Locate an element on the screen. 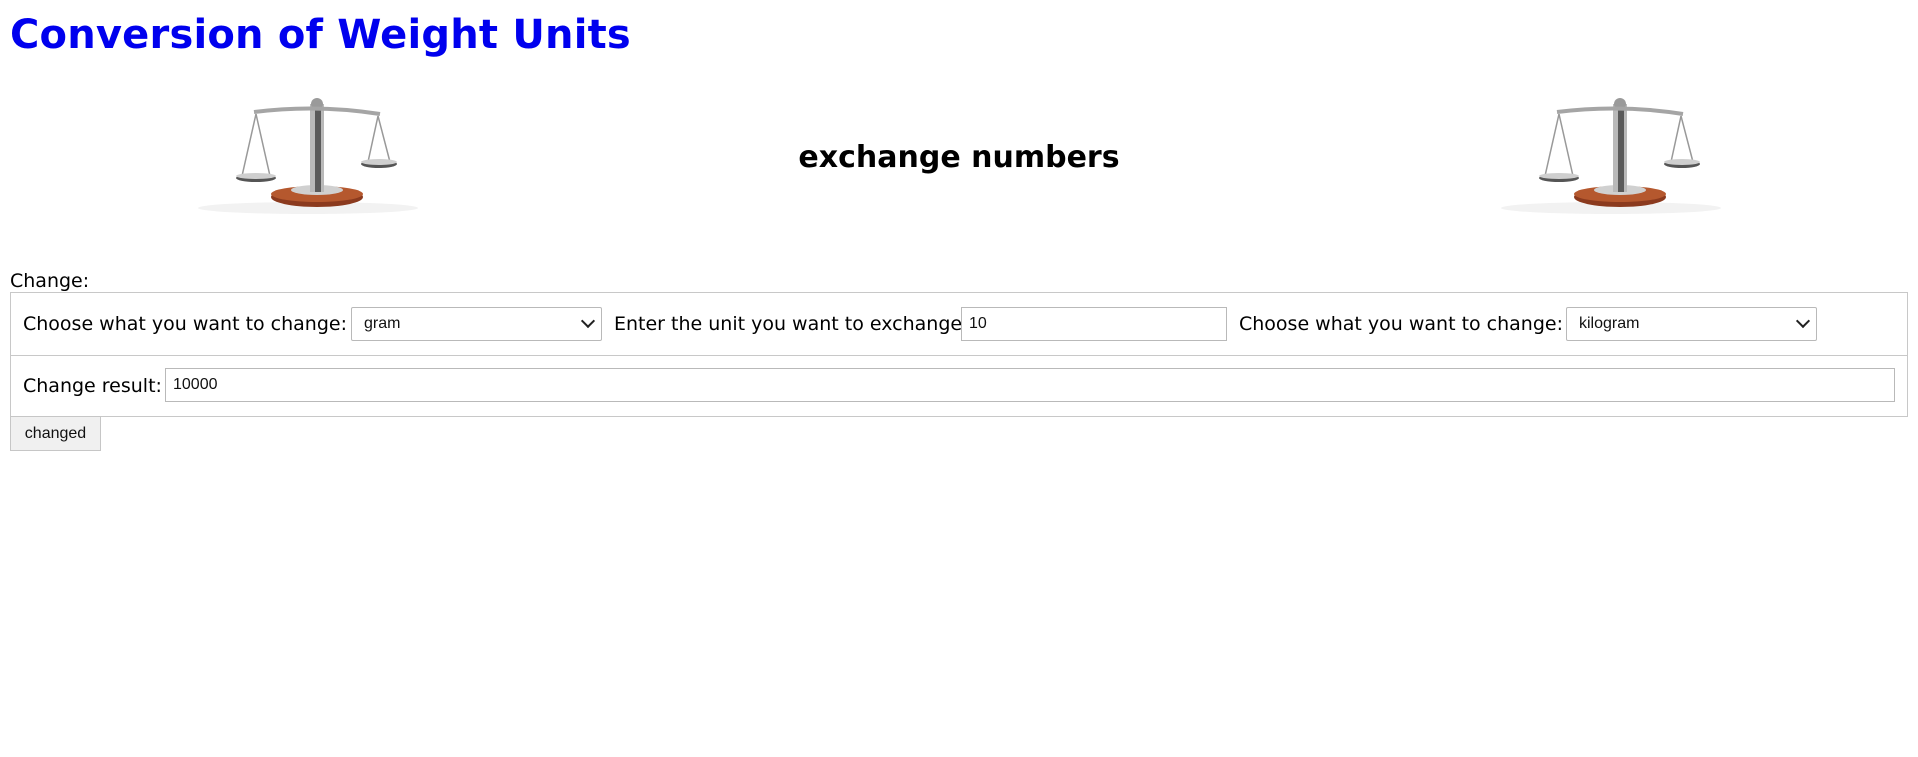 The width and height of the screenshot is (1918, 757). balance-scale-icon is located at coordinates (1611, 153).